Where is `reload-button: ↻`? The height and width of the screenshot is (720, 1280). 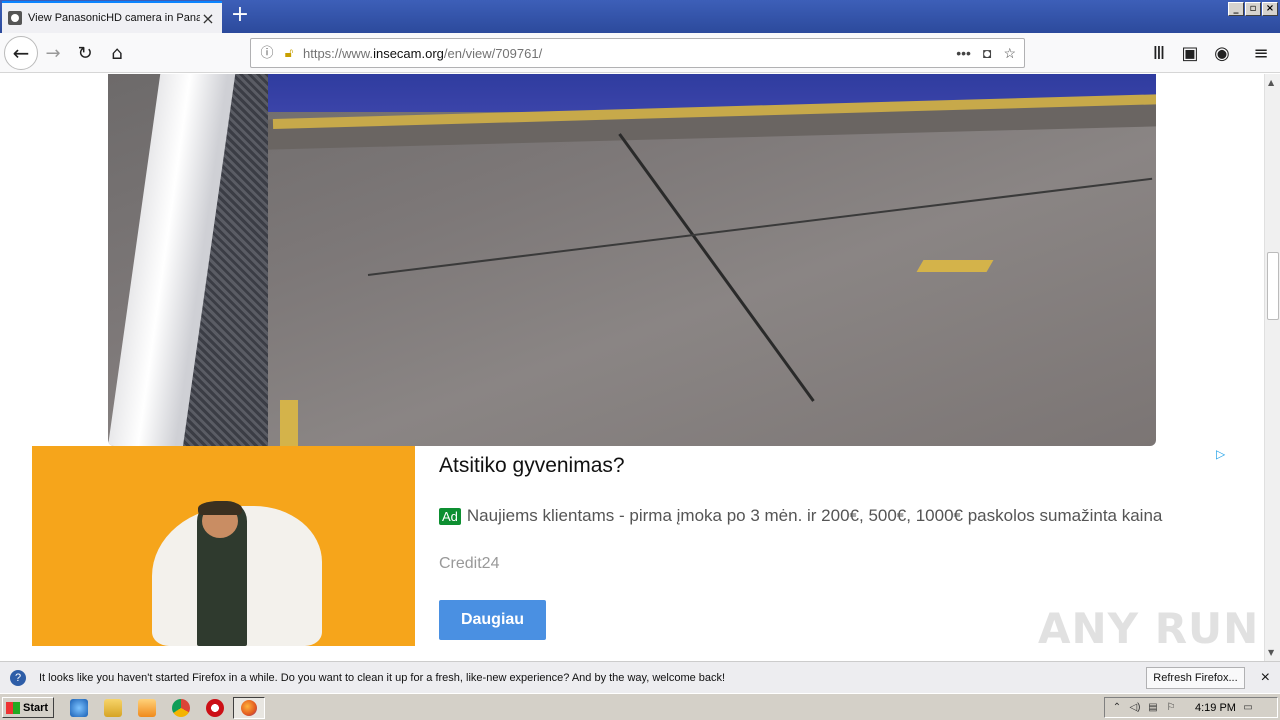 reload-button: ↻ is located at coordinates (85, 53).